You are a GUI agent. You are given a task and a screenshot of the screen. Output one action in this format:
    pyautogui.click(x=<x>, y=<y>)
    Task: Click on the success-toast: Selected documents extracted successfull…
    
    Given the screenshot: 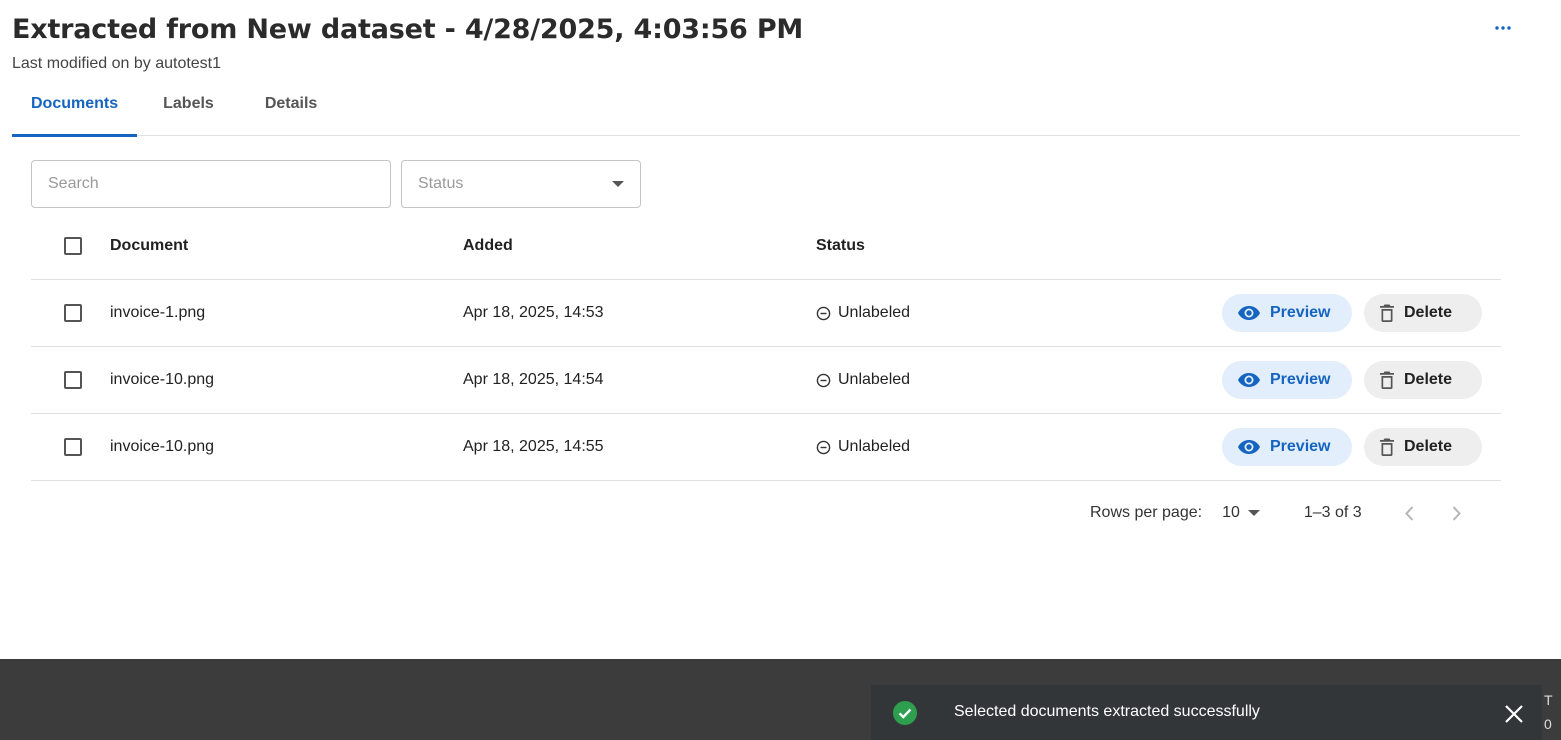 What is the action you would take?
    pyautogui.click(x=1206, y=712)
    